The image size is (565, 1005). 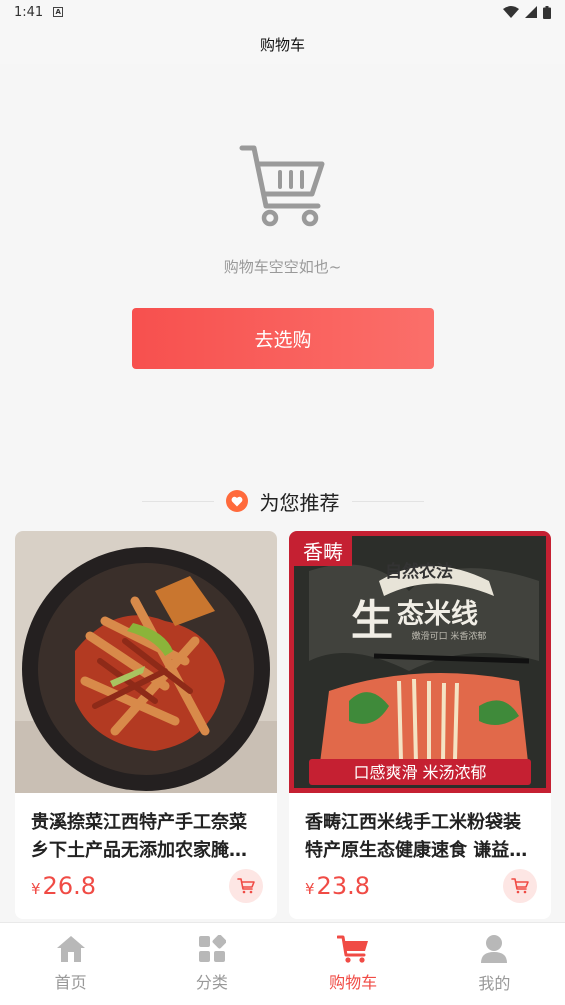 I want to click on empty-cart-icon, so click(x=281, y=186).